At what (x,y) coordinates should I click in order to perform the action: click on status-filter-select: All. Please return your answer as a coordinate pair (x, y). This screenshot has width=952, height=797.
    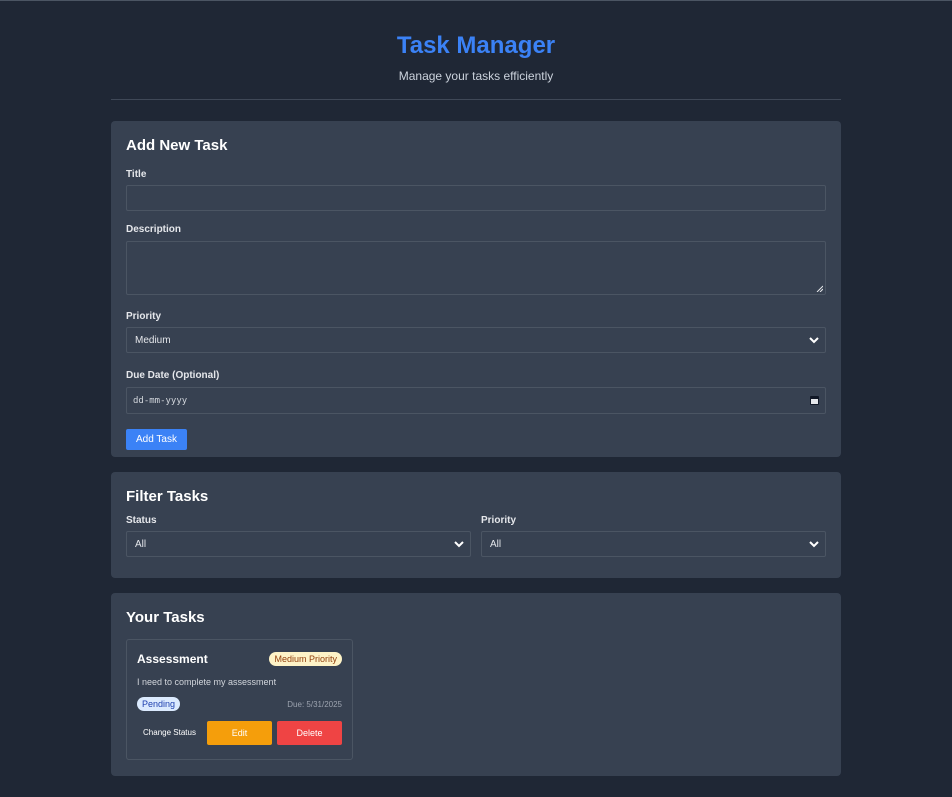
    Looking at the image, I should click on (298, 544).